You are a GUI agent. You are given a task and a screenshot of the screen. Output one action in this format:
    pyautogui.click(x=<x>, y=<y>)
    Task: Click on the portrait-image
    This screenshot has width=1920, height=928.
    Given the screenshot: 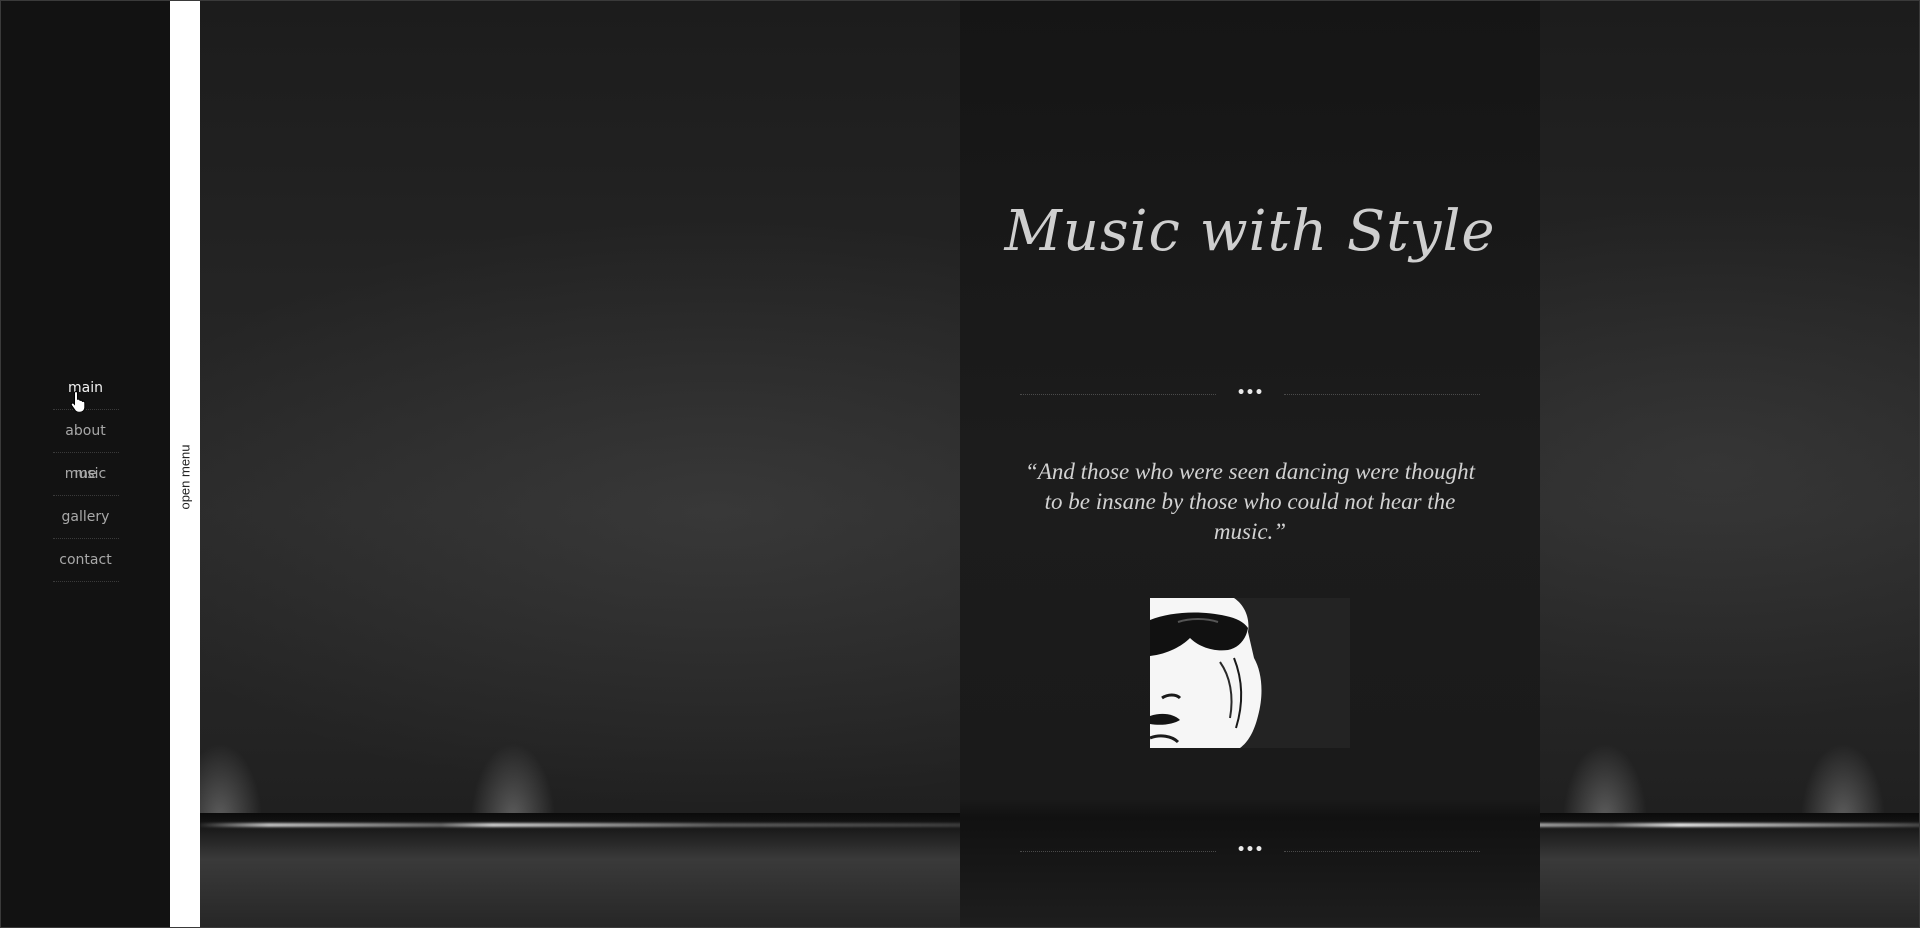 What is the action you would take?
    pyautogui.click(x=1249, y=673)
    